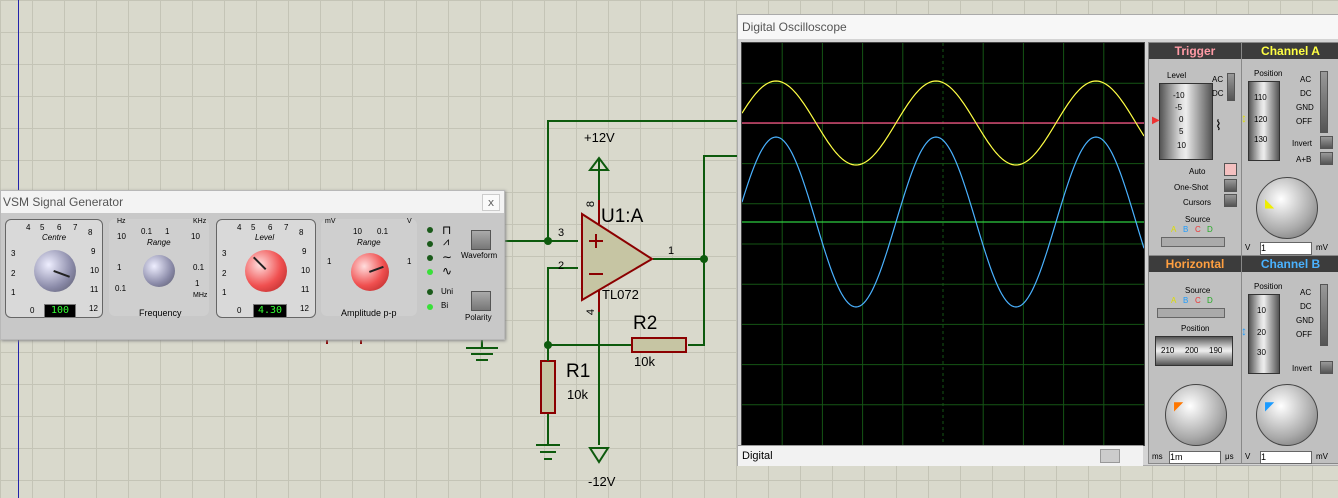 The image size is (1338, 498). Describe the element at coordinates (599, 455) in the screenshot. I see `vee-arrow` at that location.